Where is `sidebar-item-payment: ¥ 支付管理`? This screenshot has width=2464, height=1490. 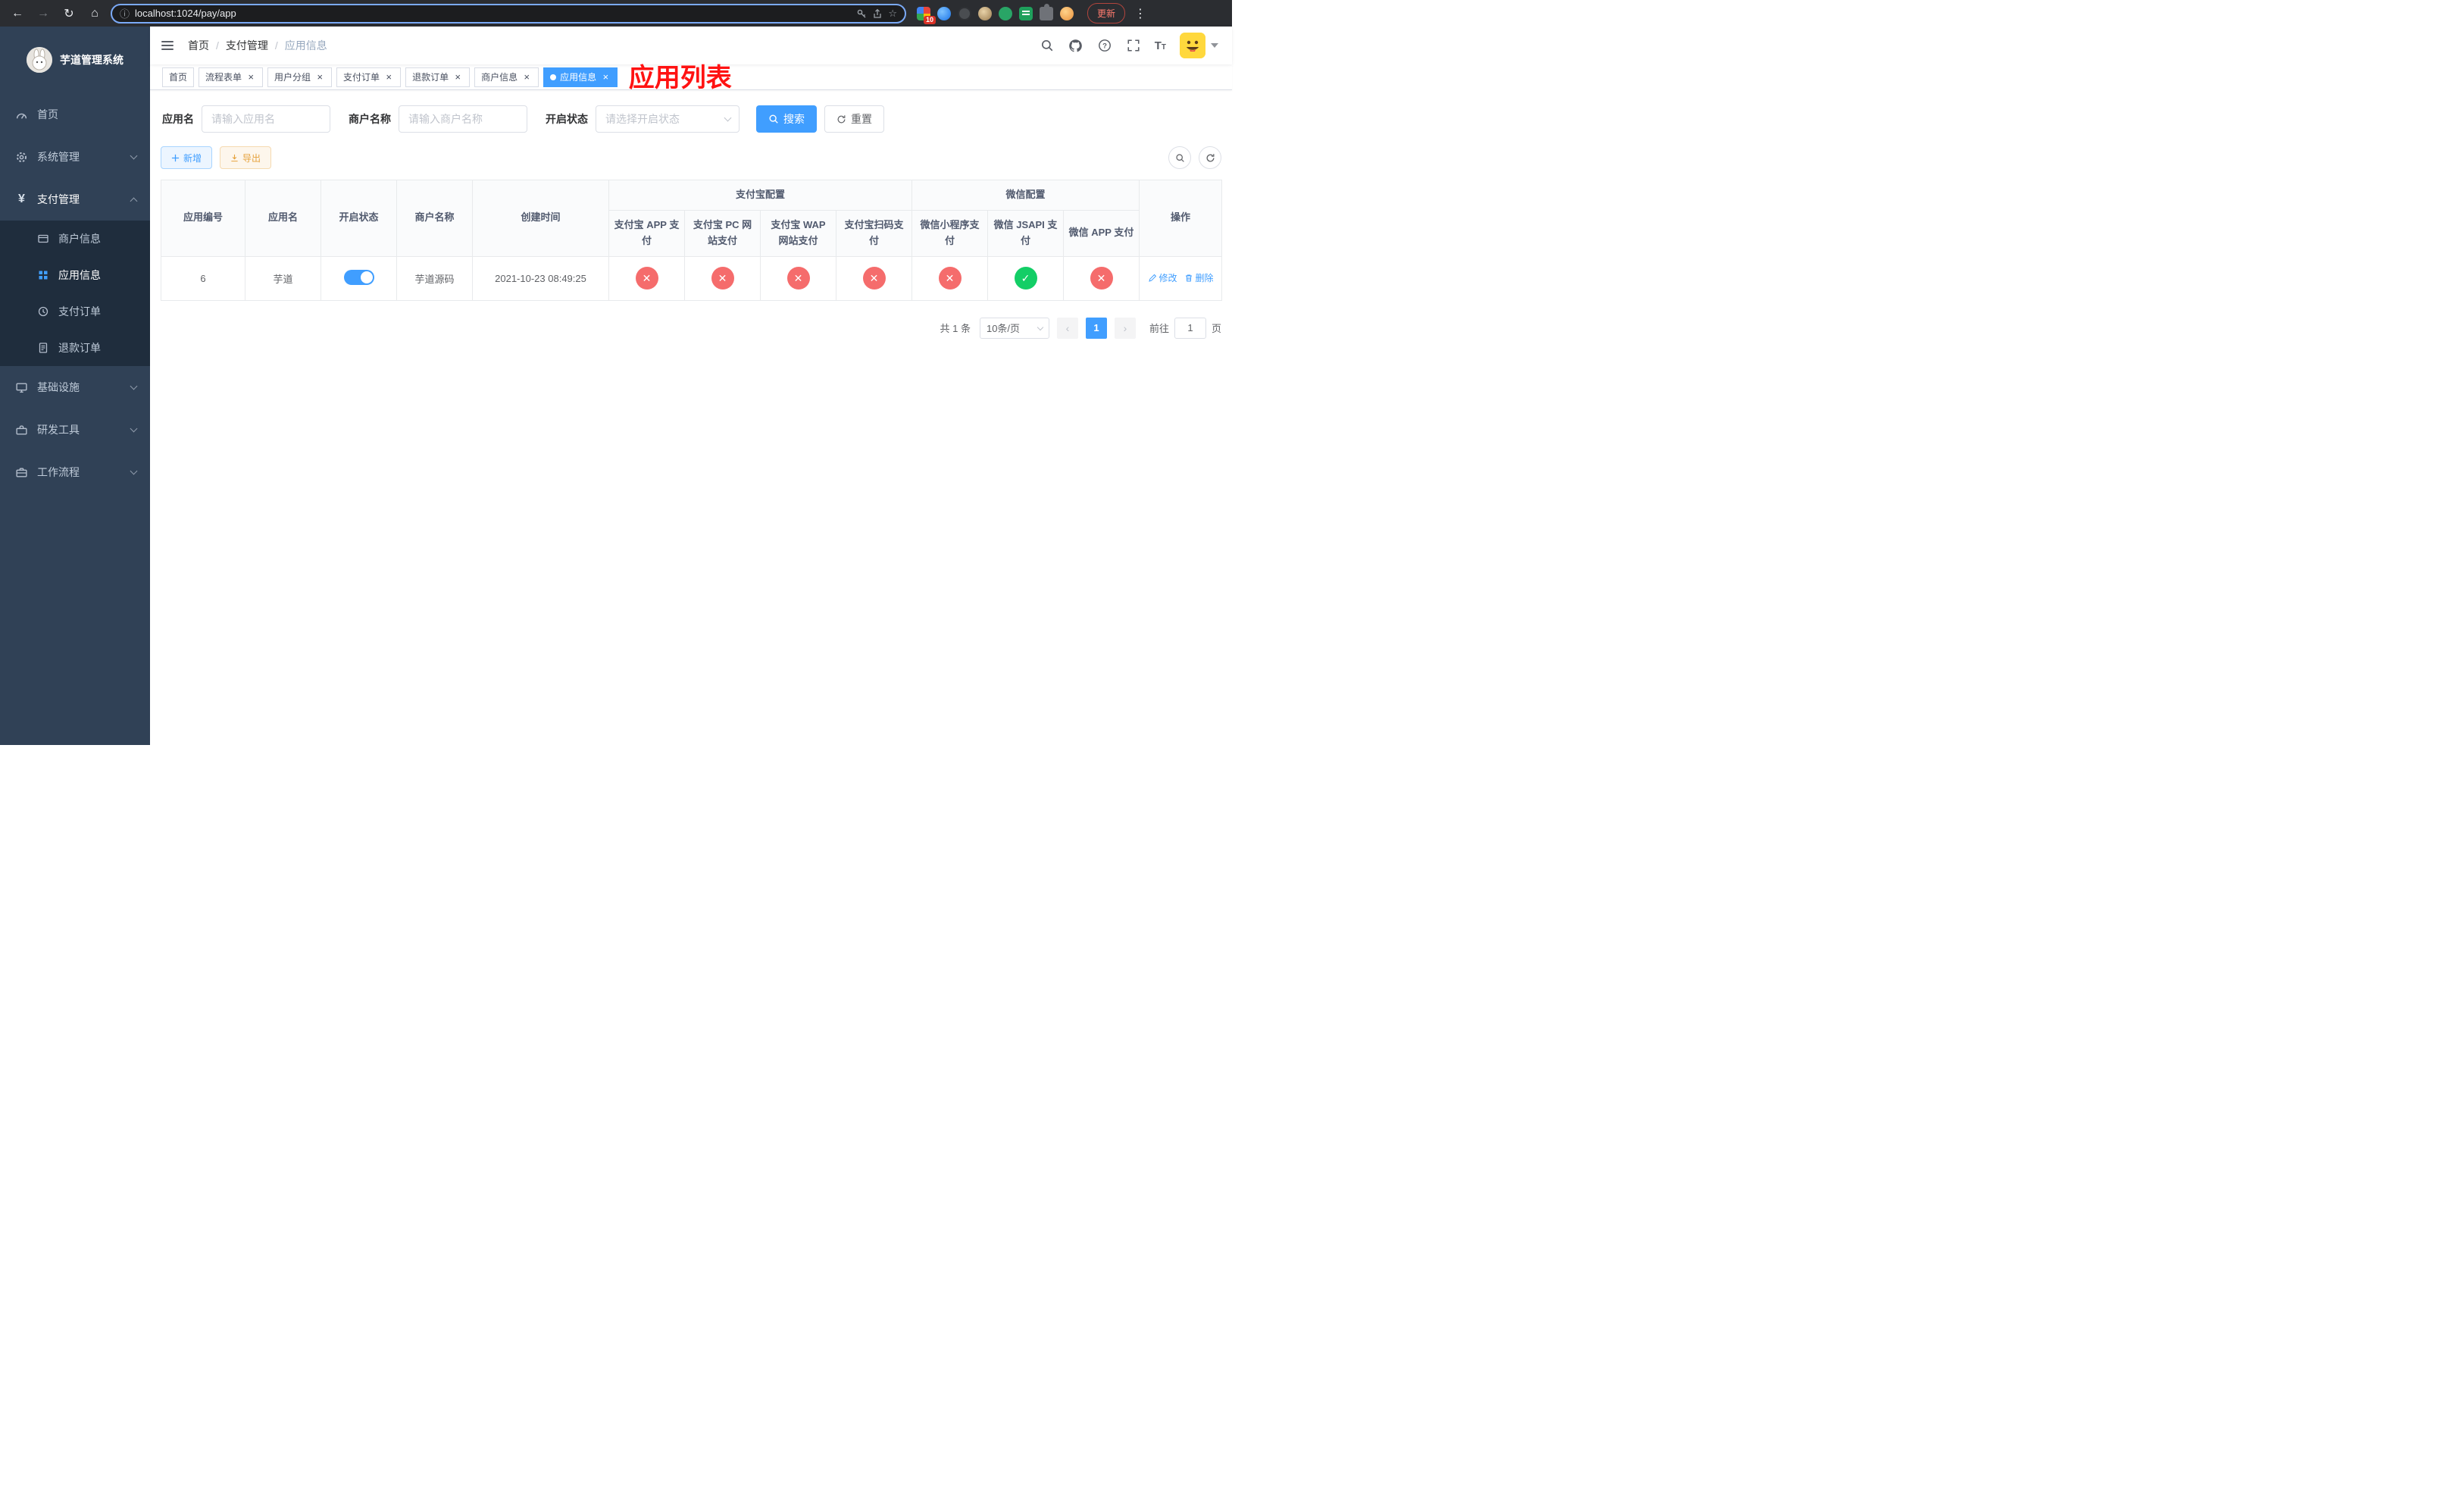
sidebar-item-payment: ¥ 支付管理 is located at coordinates (75, 200).